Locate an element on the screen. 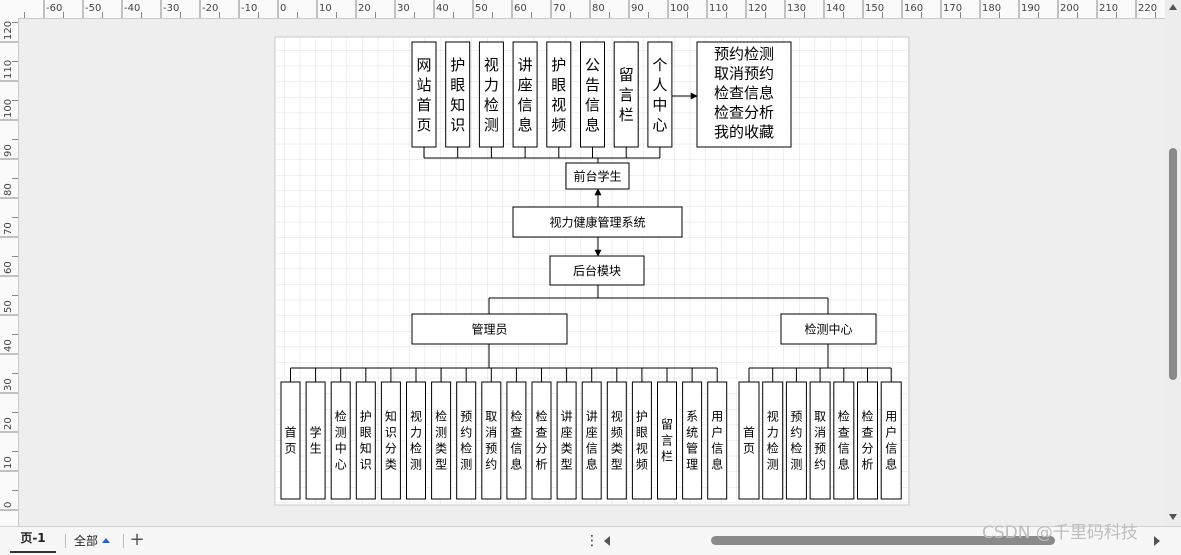 The width and height of the screenshot is (1181, 555). admin-item-box-char: 析 is located at coordinates (541, 465).